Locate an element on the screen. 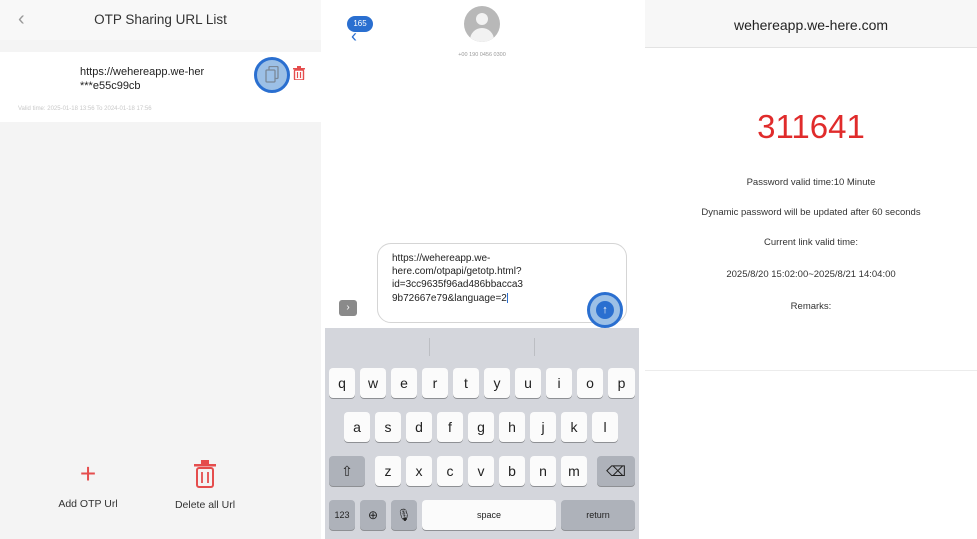  otp-code: 311641 is located at coordinates (811, 126).